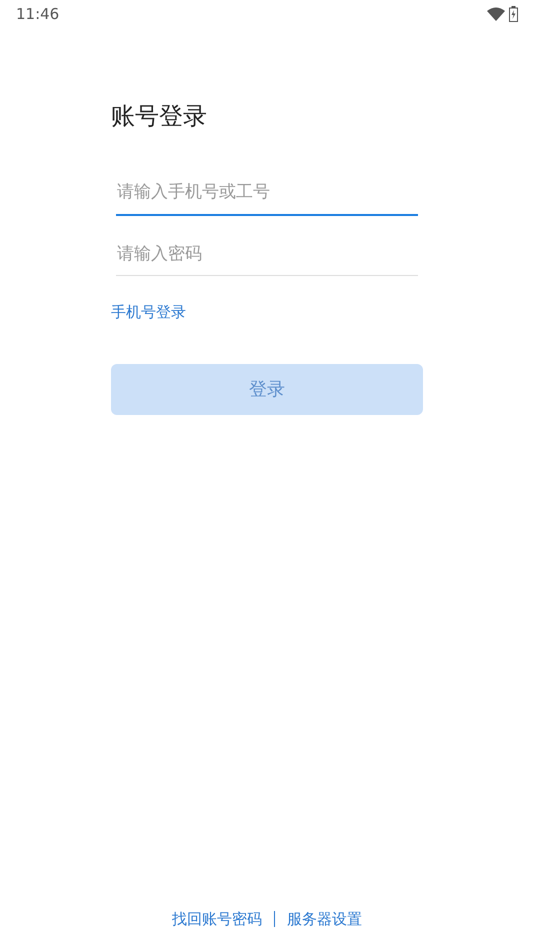 Image resolution: width=534 pixels, height=950 pixels. Describe the element at coordinates (148, 312) in the screenshot. I see `phone-login-link: 手机号登录` at that location.